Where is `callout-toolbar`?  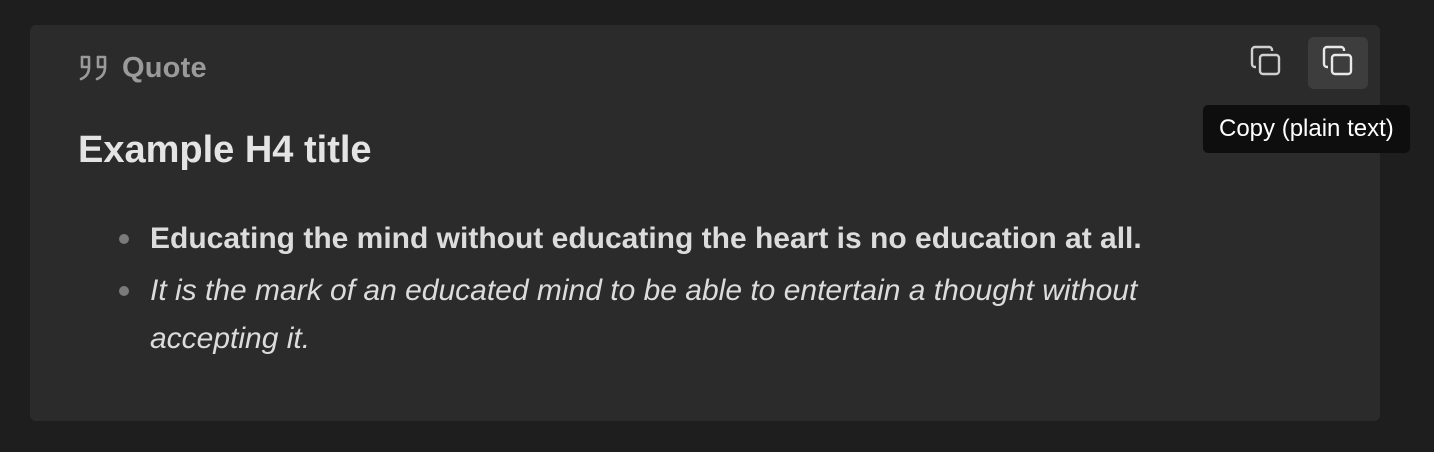 callout-toolbar is located at coordinates (1302, 63).